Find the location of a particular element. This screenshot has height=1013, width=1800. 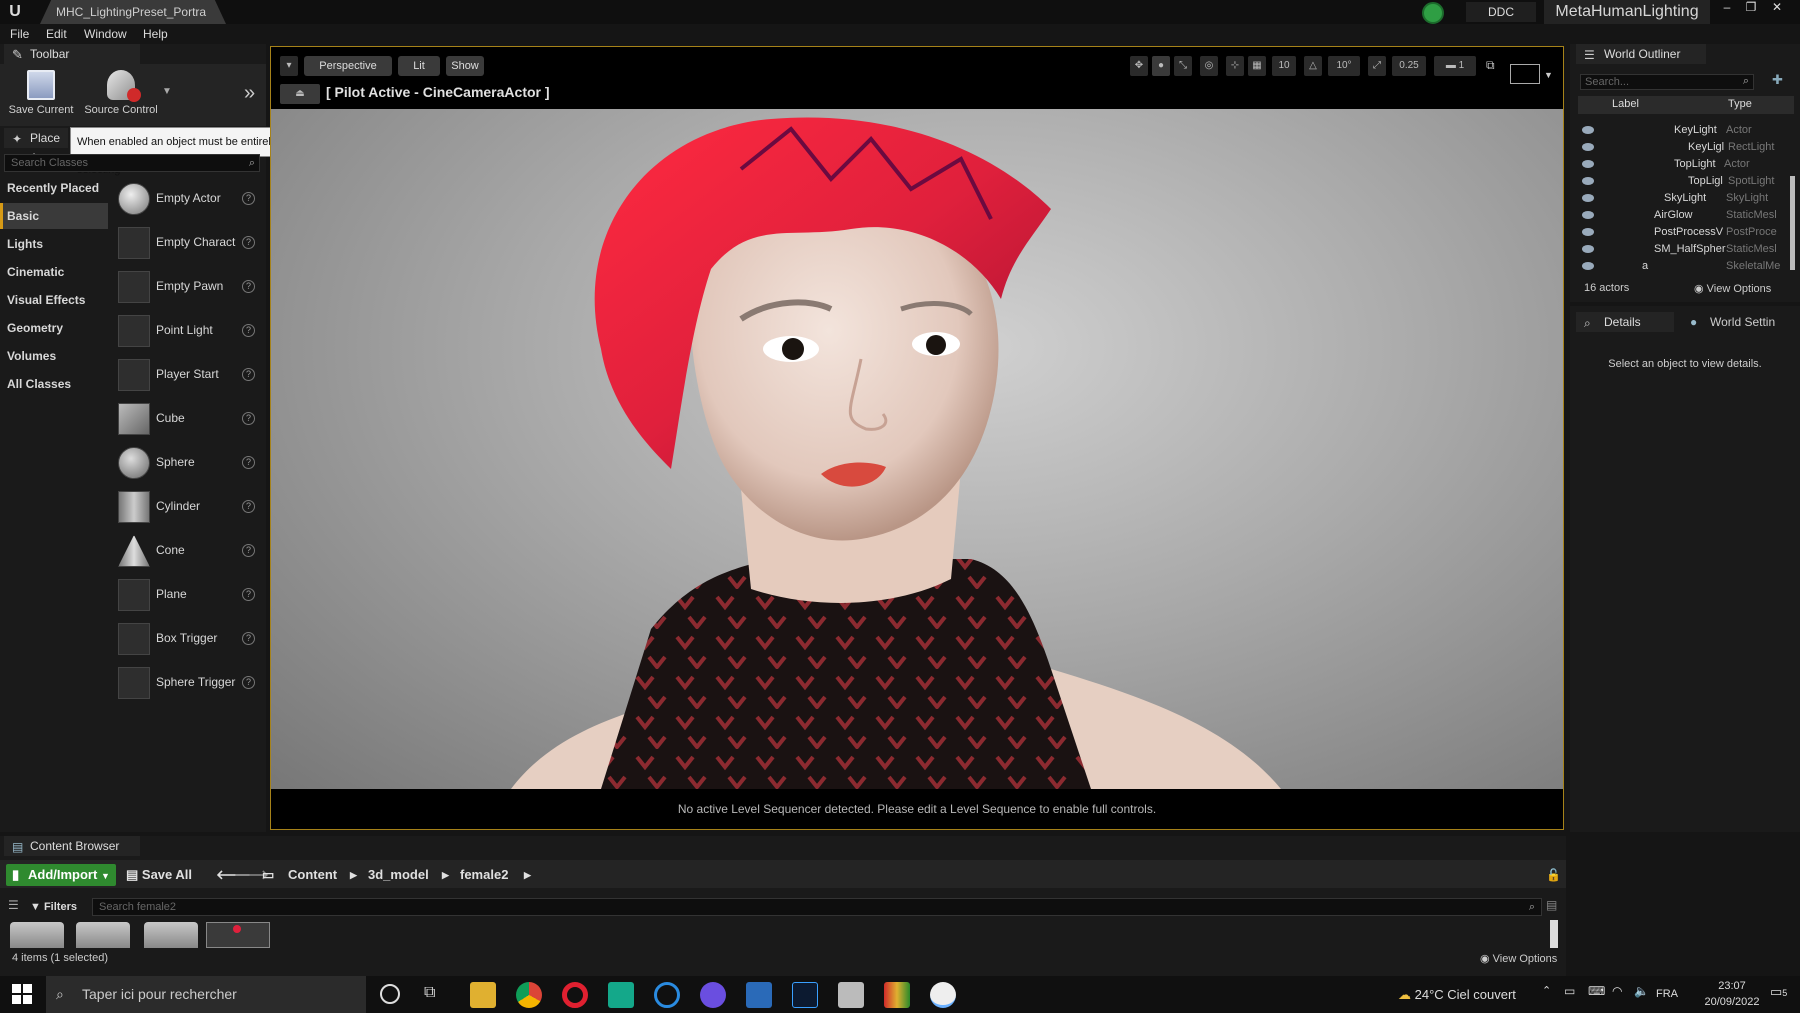

expand-toolbar-icon: » is located at coordinates (249, 93).